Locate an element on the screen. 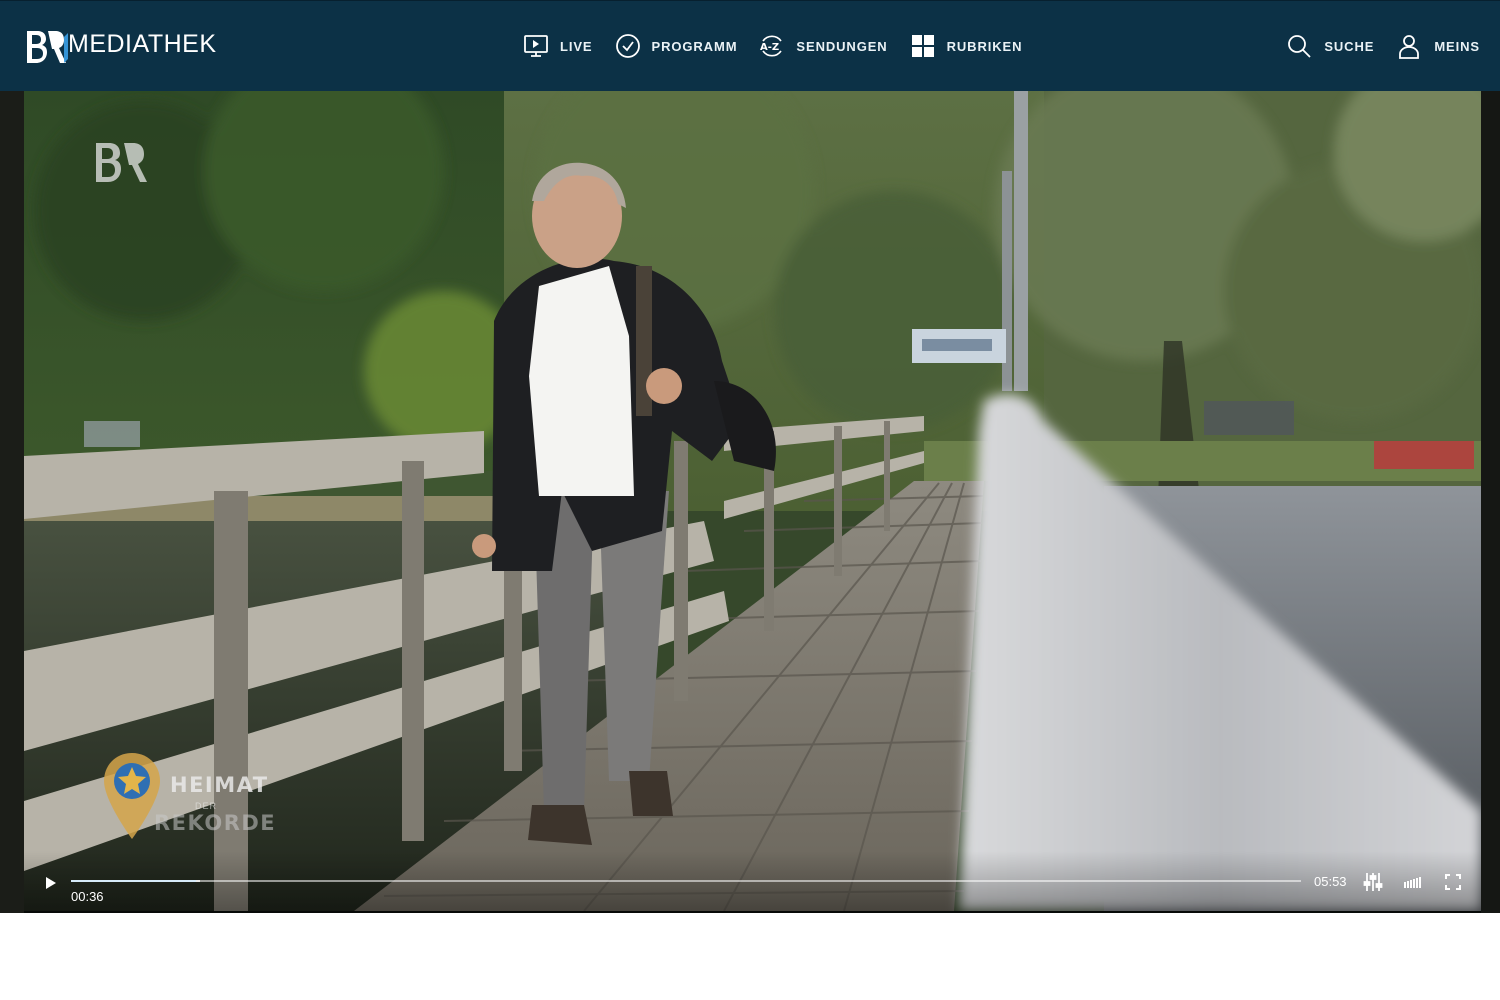  nav-programm: PROGRAMM is located at coordinates (676, 46).